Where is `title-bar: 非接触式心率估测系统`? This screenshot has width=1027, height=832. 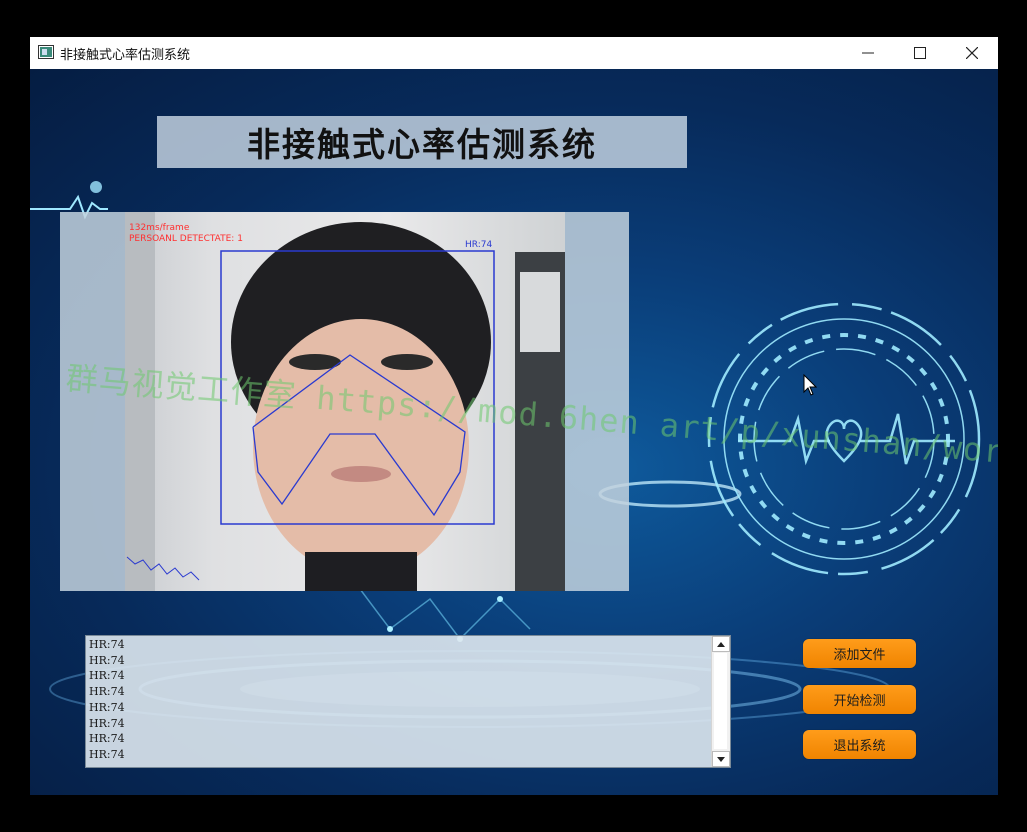 title-bar: 非接触式心率估测系统 is located at coordinates (514, 53).